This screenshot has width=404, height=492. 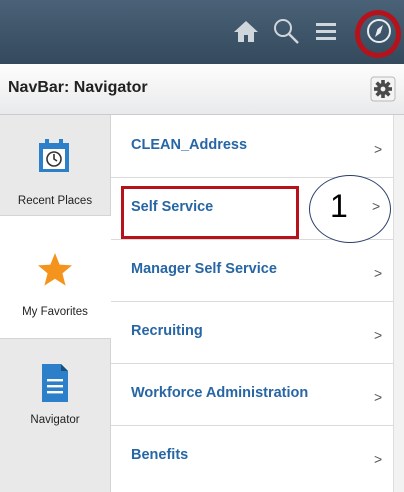 I want to click on list-item-label: Workforce Administration, so click(x=220, y=393).